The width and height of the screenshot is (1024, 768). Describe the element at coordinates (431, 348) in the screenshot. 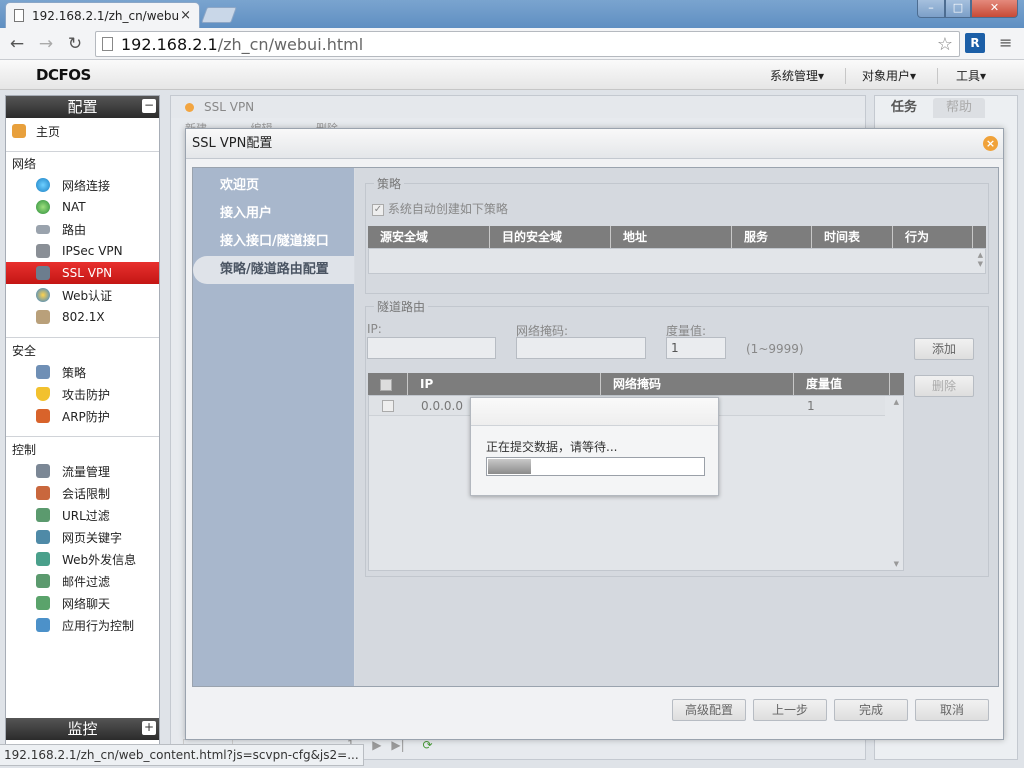

I see `ip-input` at that location.